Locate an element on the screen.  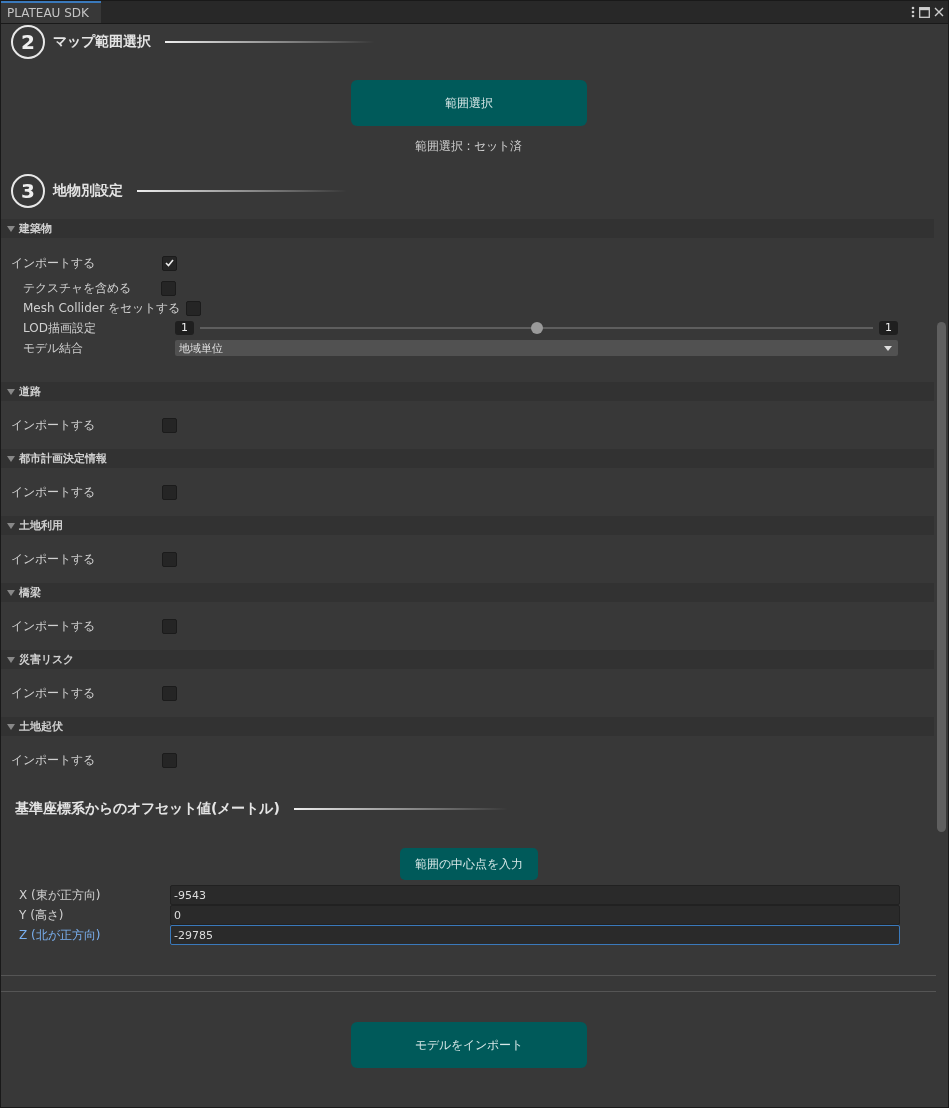
slider-max: 1 is located at coordinates (888, 328).